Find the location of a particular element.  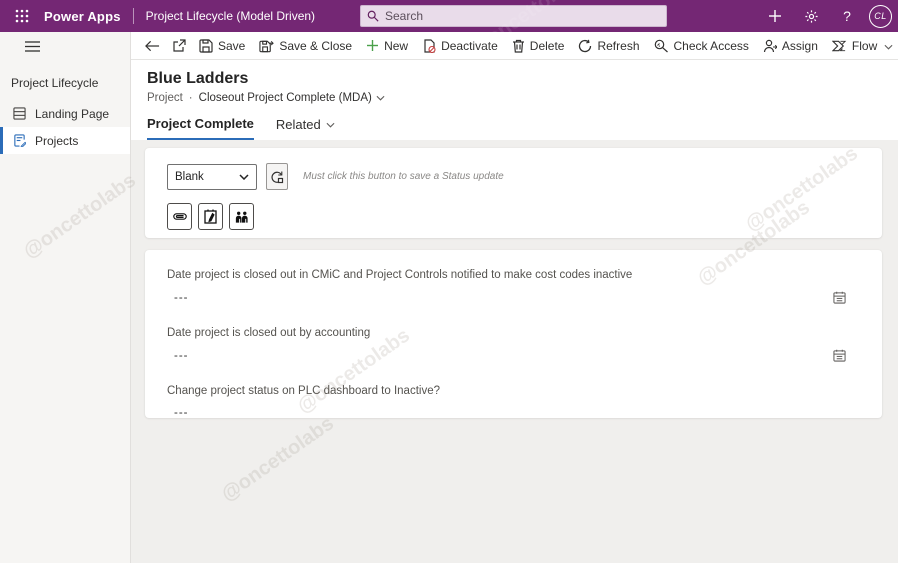

topbar-divider is located at coordinates (133, 16).